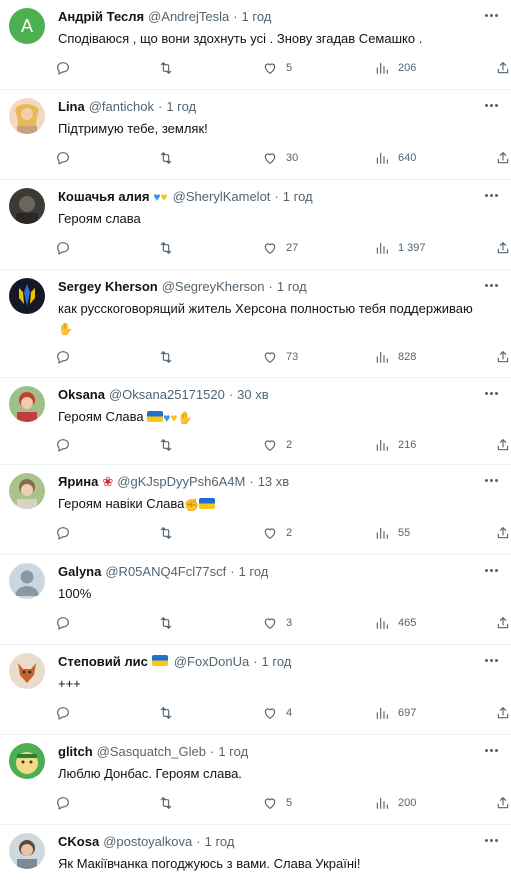  What do you see at coordinates (27, 26) in the screenshot?
I see `avatar: A` at bounding box center [27, 26].